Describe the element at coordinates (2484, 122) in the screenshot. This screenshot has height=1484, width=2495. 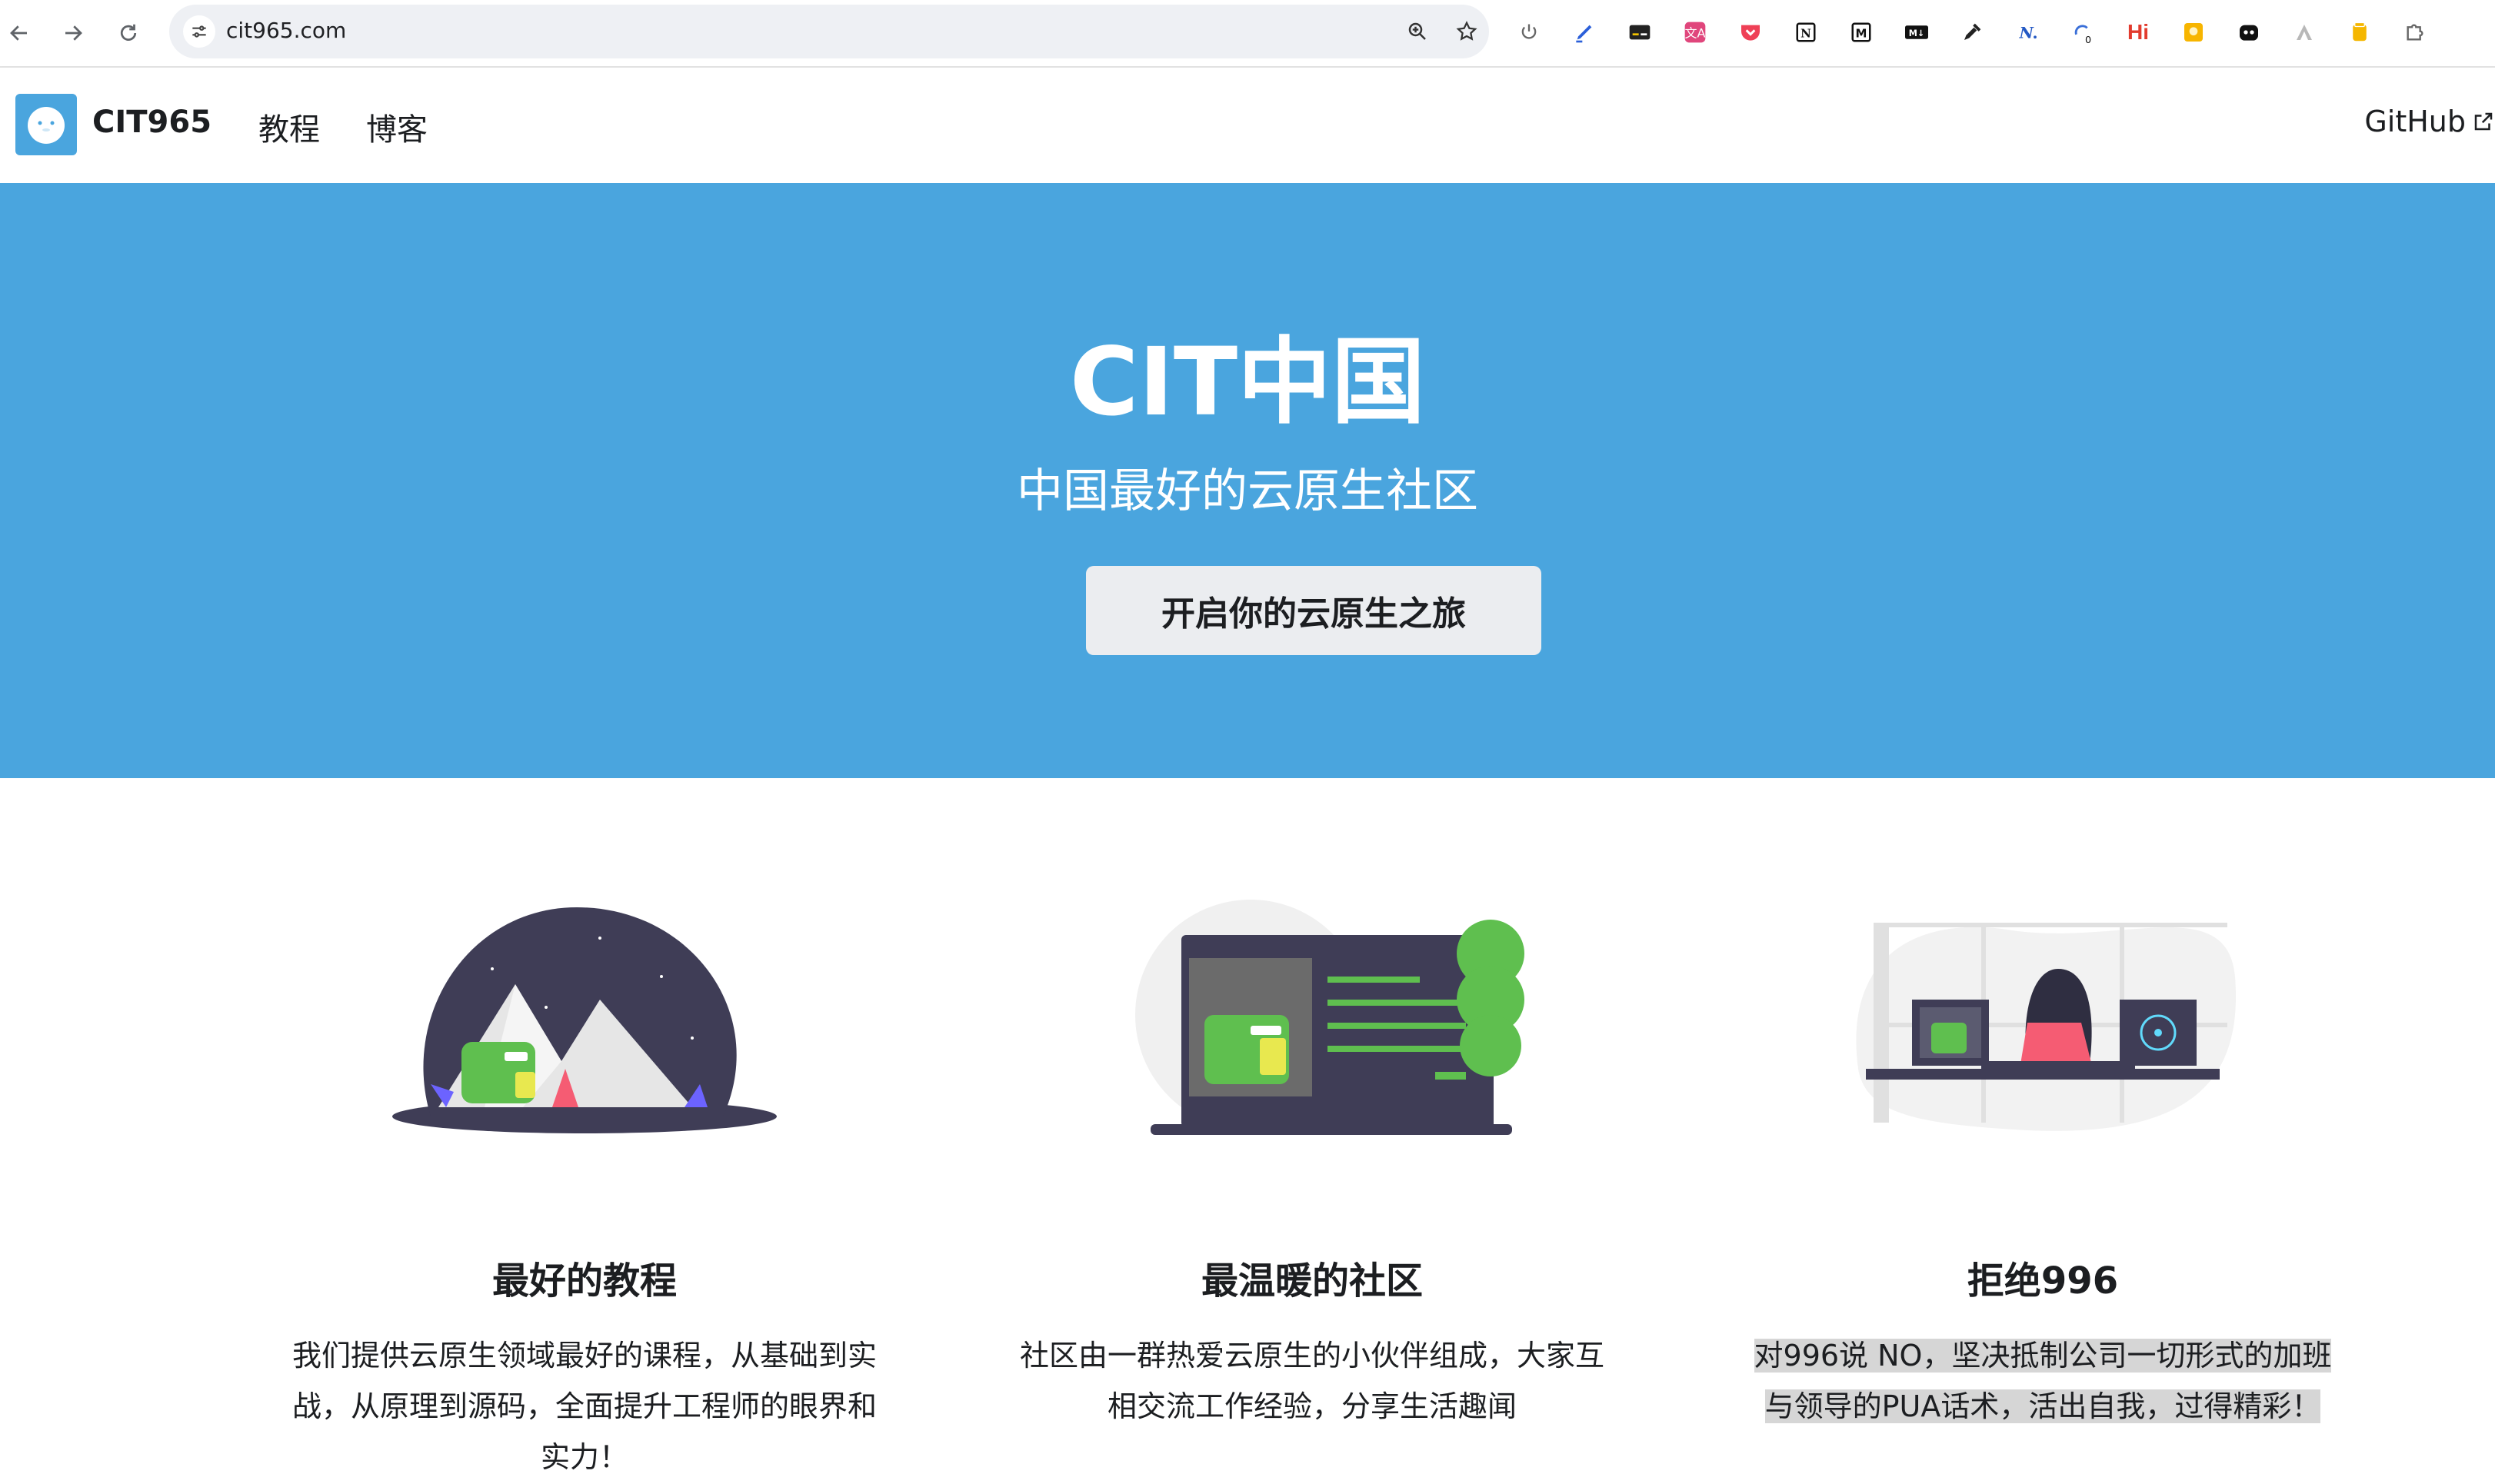
I see `external-link-icon` at that location.